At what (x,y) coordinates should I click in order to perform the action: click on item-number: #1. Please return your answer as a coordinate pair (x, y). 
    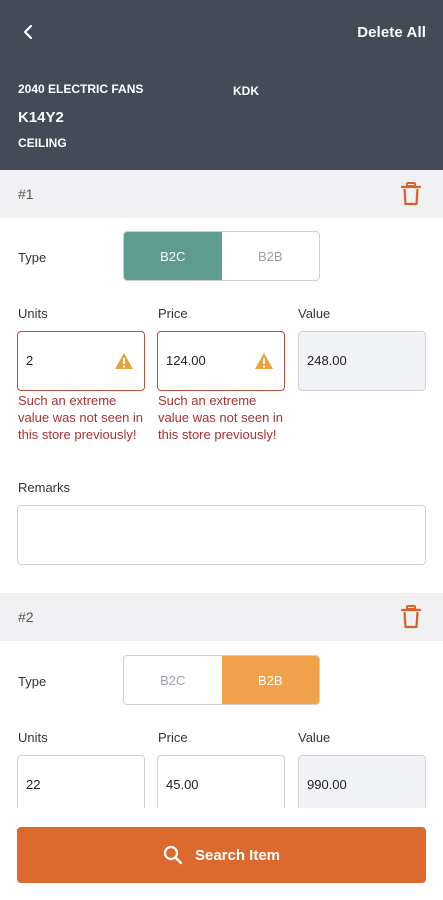
    Looking at the image, I should click on (26, 194).